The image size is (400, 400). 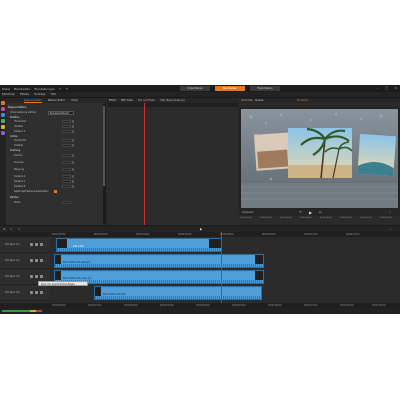 What do you see at coordinates (390, 212) in the screenshot?
I see `fullscreen-icon: ⛶` at bounding box center [390, 212].